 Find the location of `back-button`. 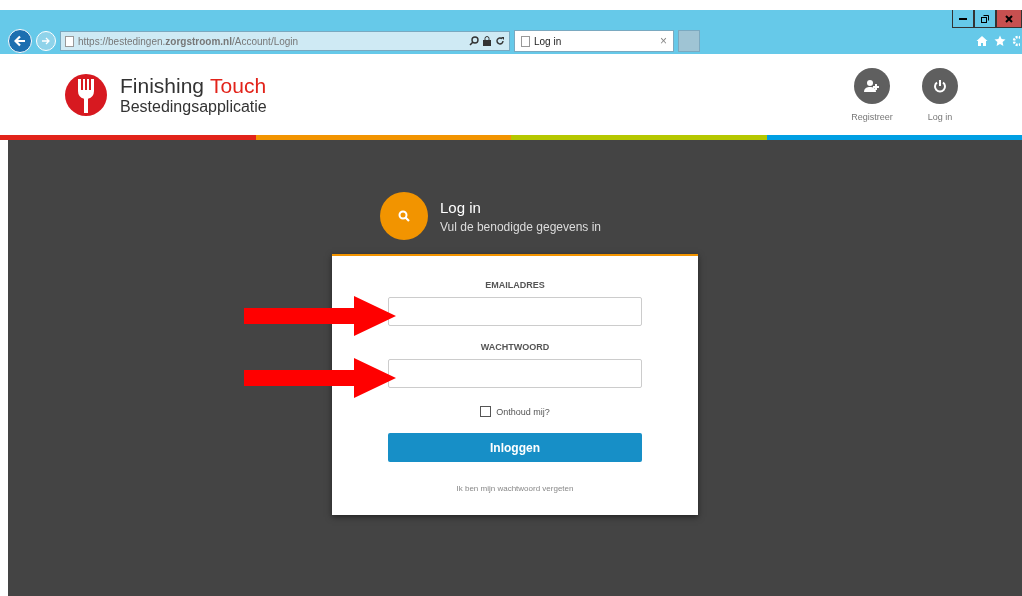

back-button is located at coordinates (20, 41).